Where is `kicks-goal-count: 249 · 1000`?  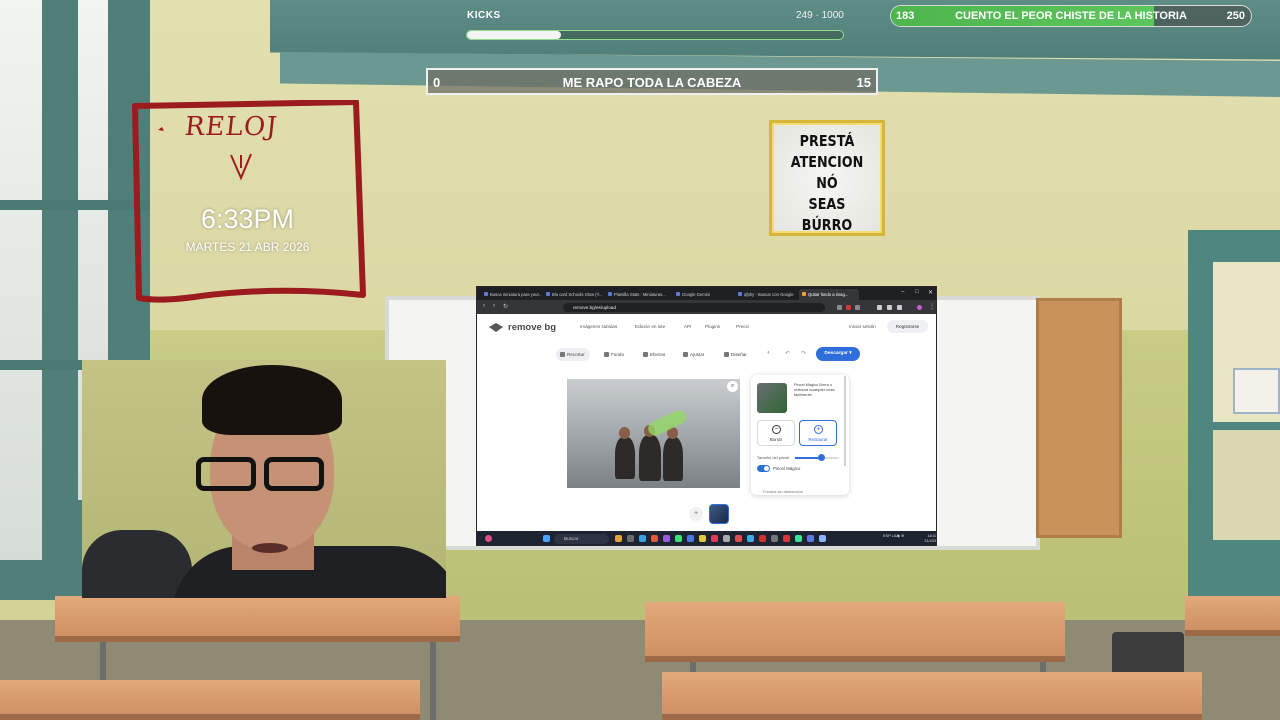 kicks-goal-count: 249 · 1000 is located at coordinates (820, 15).